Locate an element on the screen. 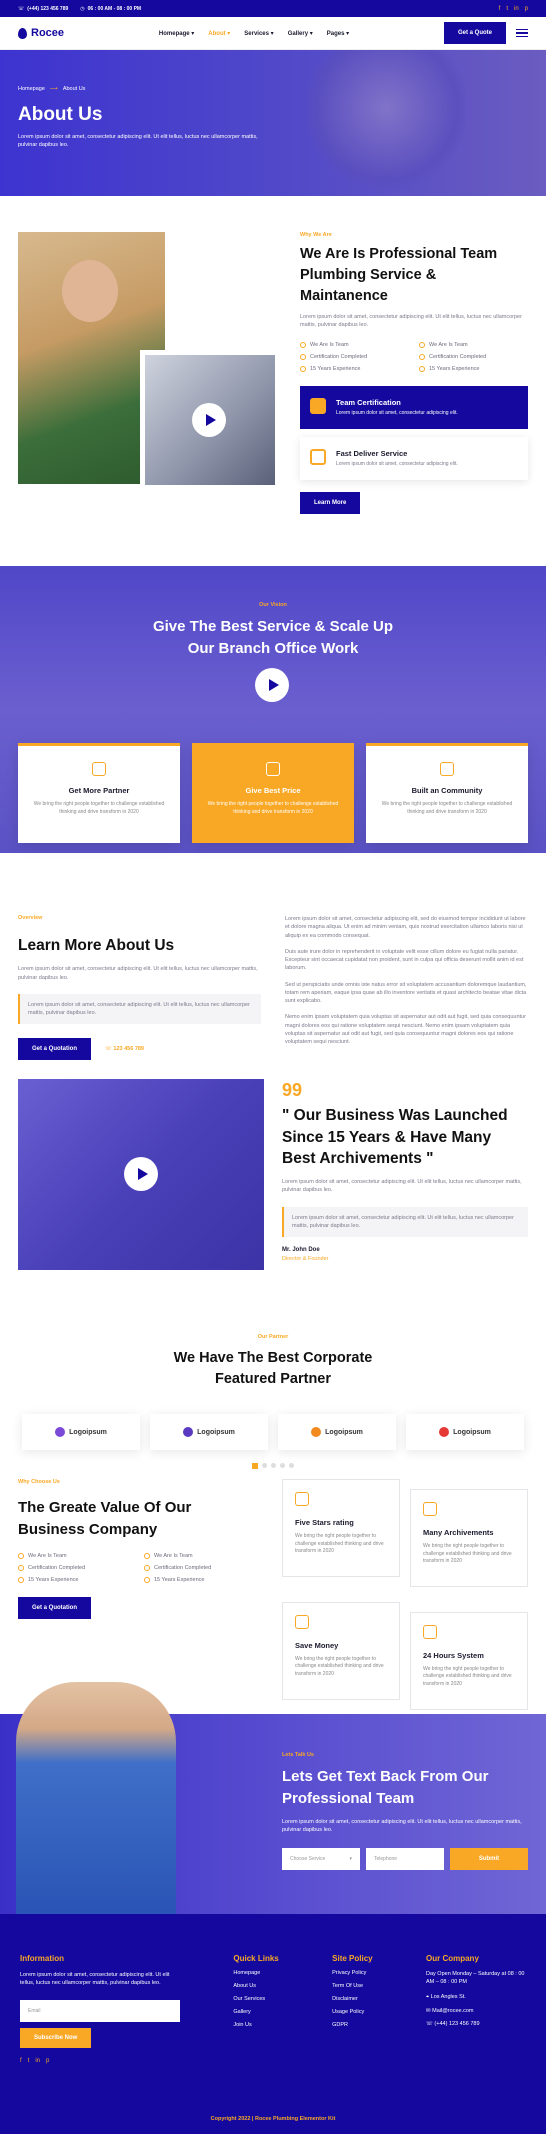  learn-title: Learn More About Us is located at coordinates (96, 945).